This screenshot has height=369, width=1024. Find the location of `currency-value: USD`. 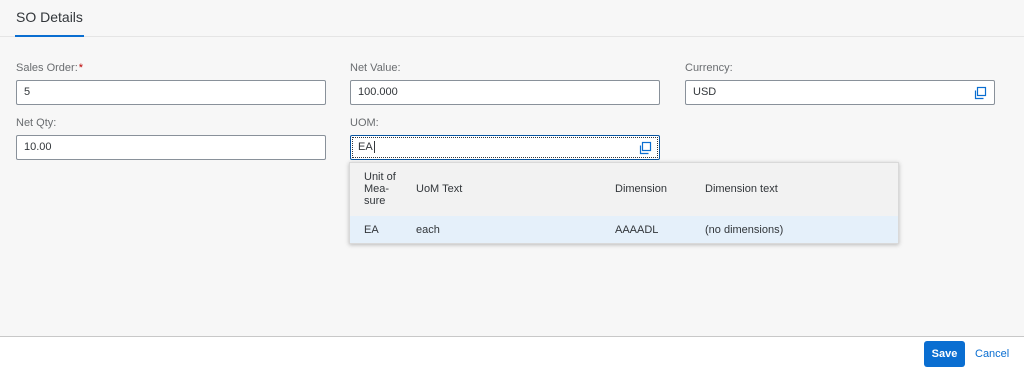

currency-value: USD is located at coordinates (705, 92).